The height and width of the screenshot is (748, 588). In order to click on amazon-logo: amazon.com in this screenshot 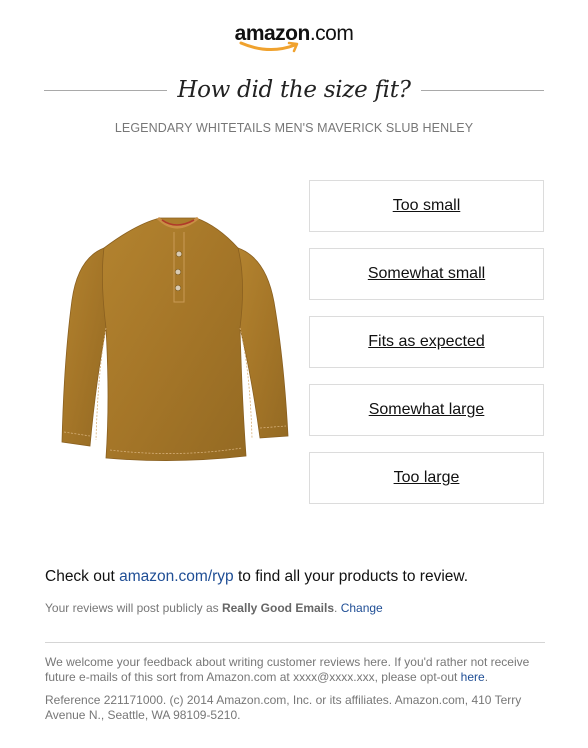, I will do `click(294, 37)`.